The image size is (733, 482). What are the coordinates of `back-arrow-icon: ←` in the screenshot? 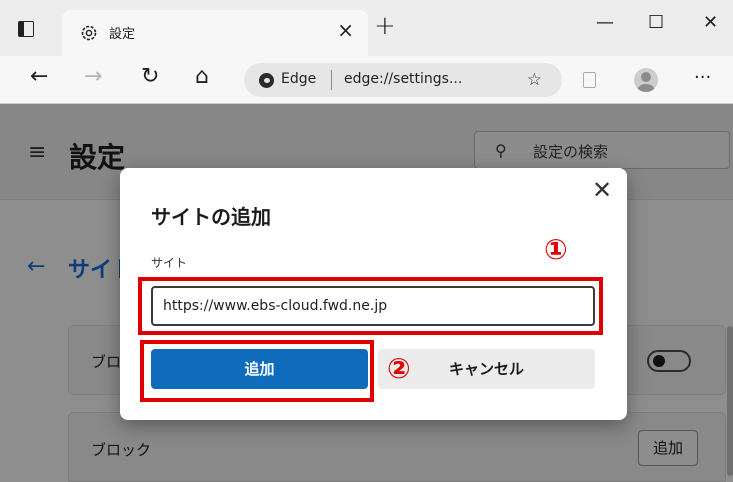 It's located at (36, 266).